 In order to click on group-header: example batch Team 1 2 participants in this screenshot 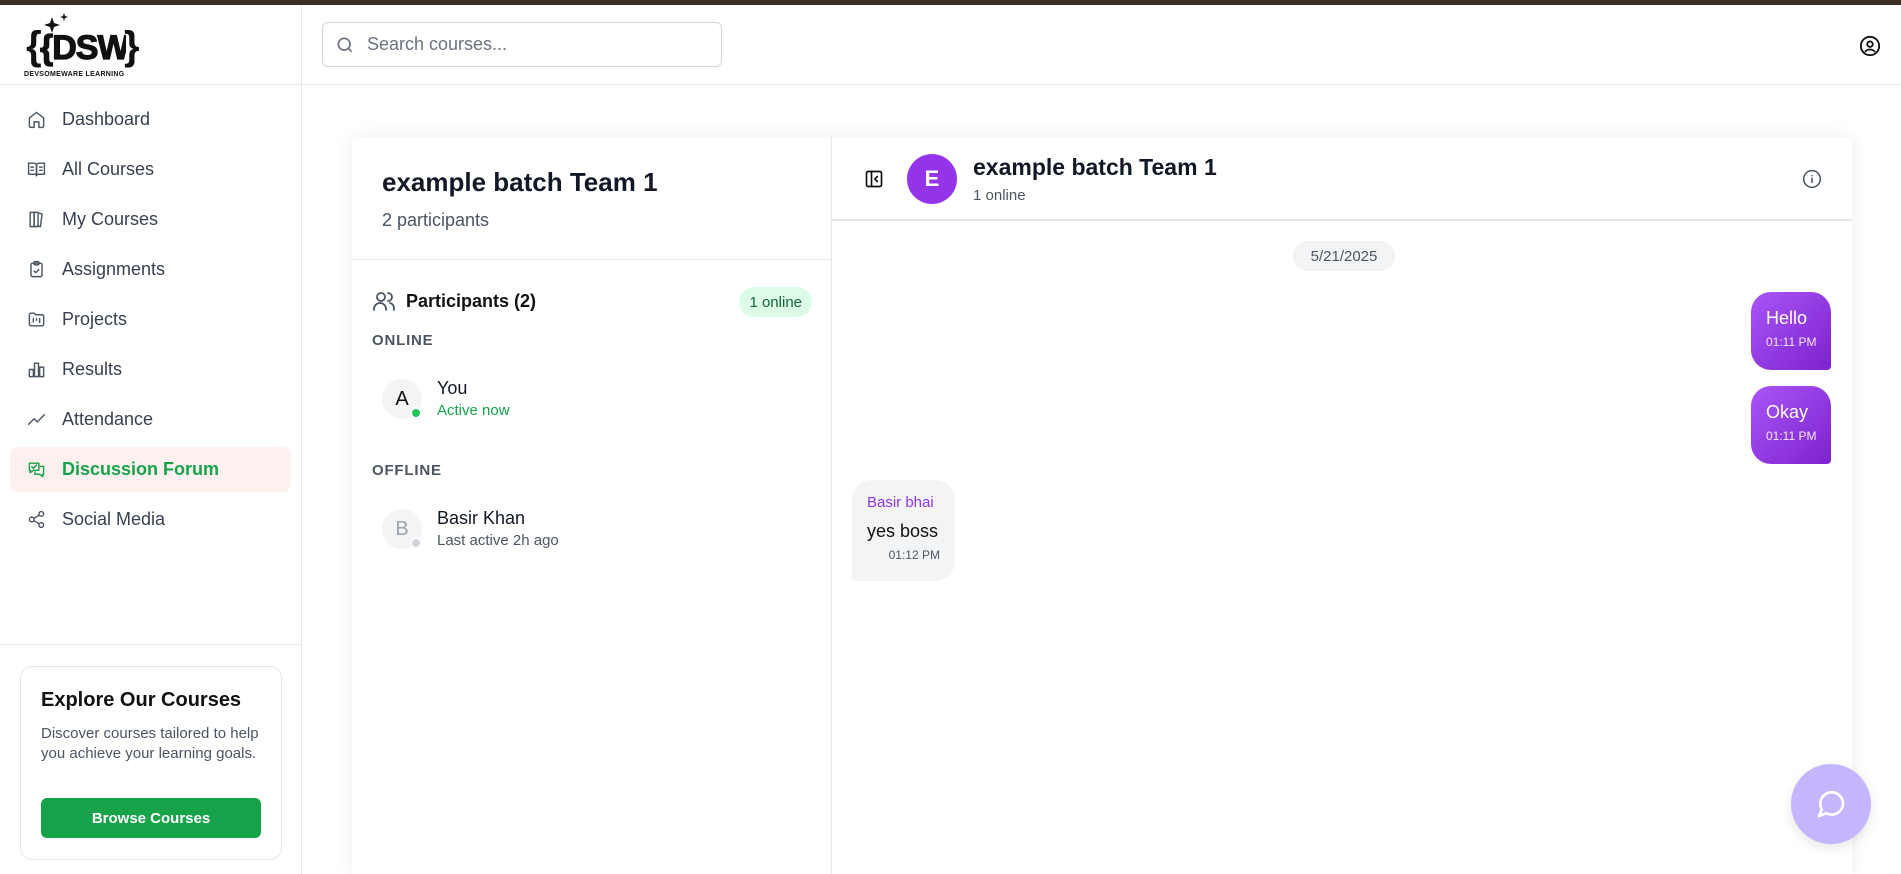, I will do `click(591, 198)`.